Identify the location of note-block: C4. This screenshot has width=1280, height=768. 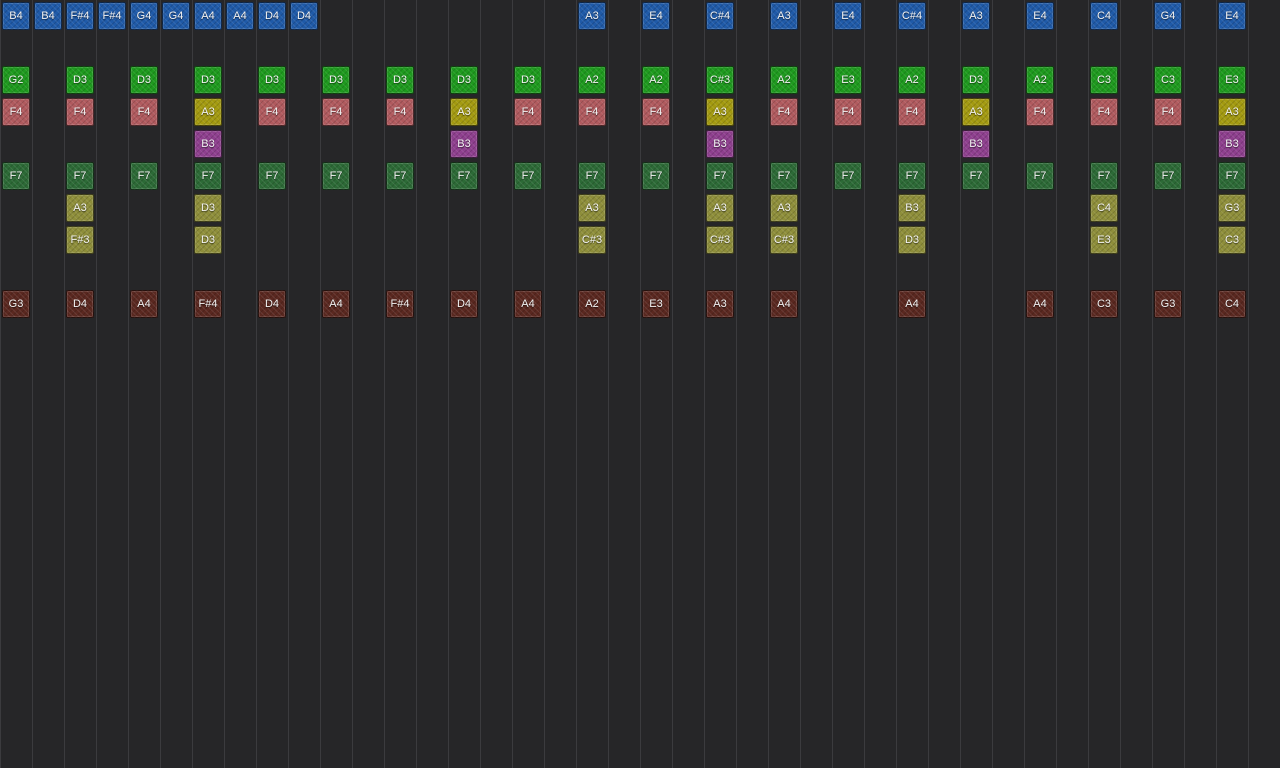
(1104, 16).